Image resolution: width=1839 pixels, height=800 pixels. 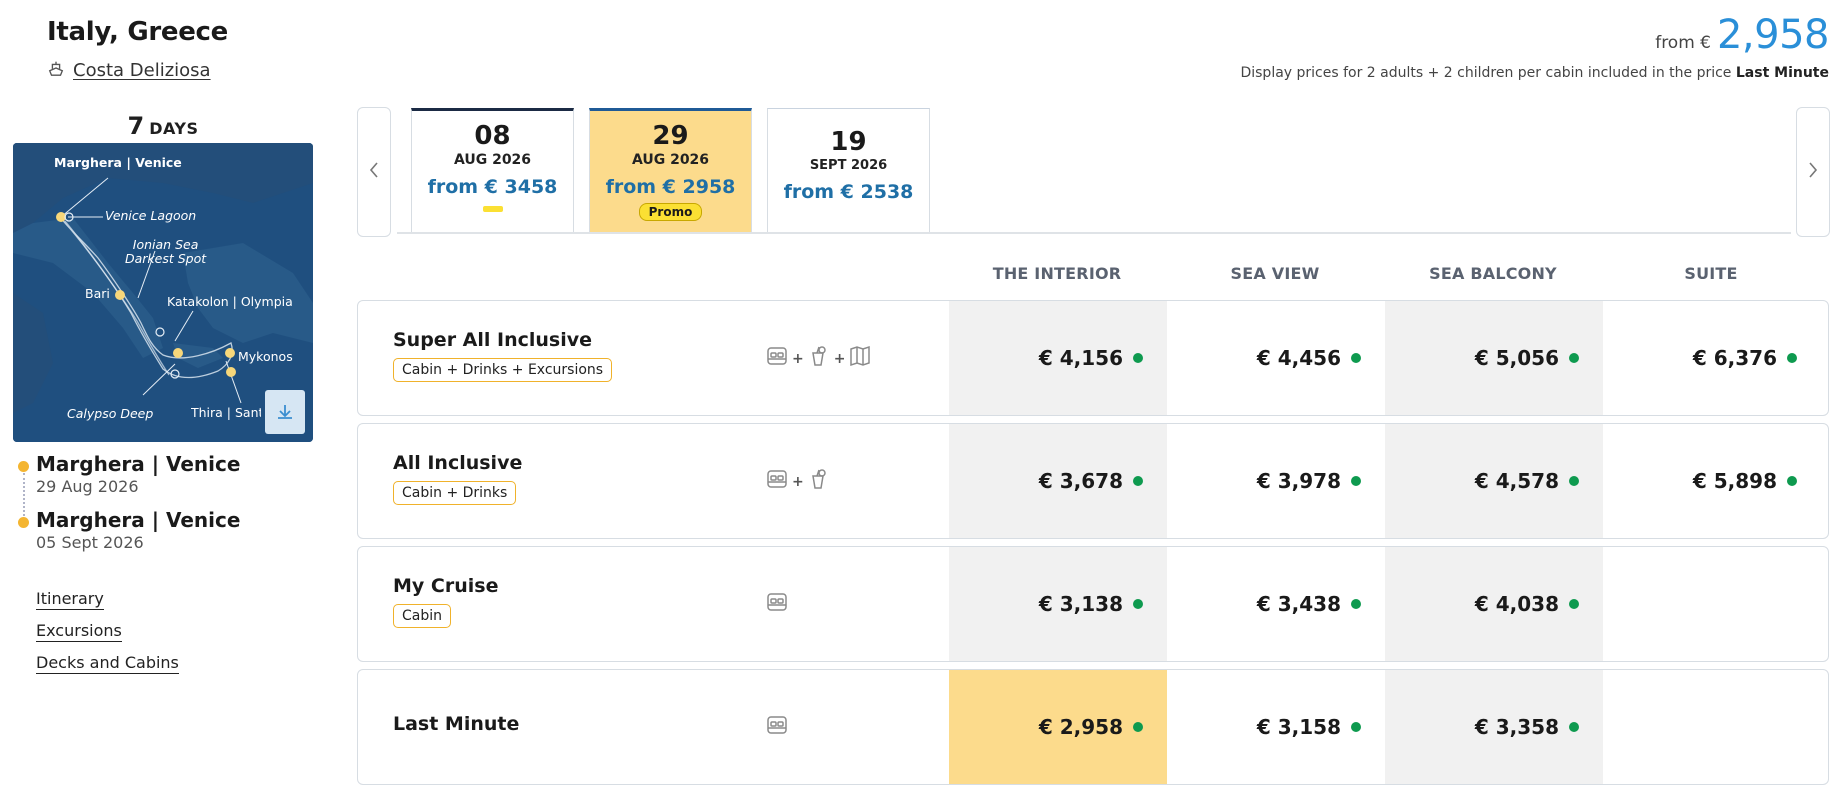 What do you see at coordinates (1516, 727) in the screenshot?
I see `price-value: € 3,358` at bounding box center [1516, 727].